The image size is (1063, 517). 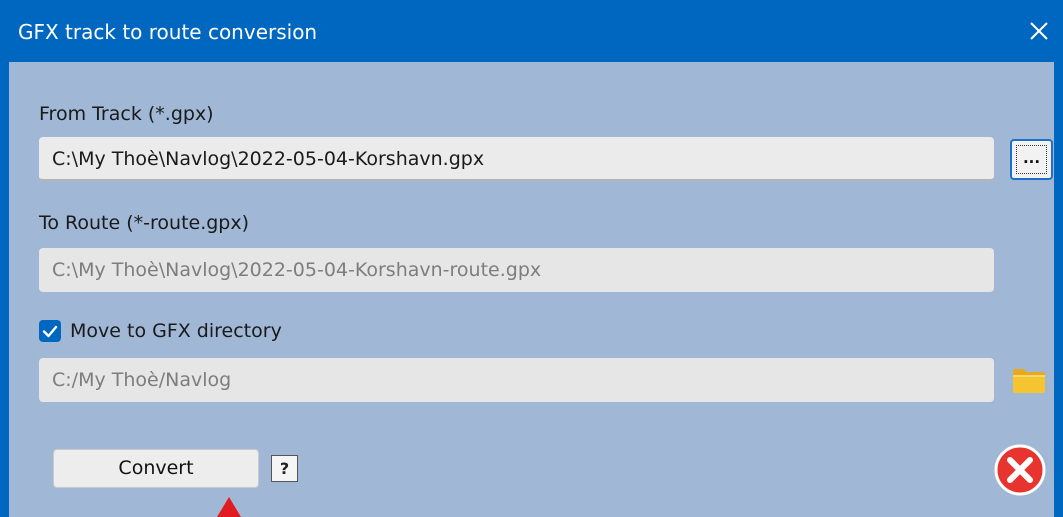 What do you see at coordinates (168, 32) in the screenshot?
I see `window-title: GFX track to route conversion` at bounding box center [168, 32].